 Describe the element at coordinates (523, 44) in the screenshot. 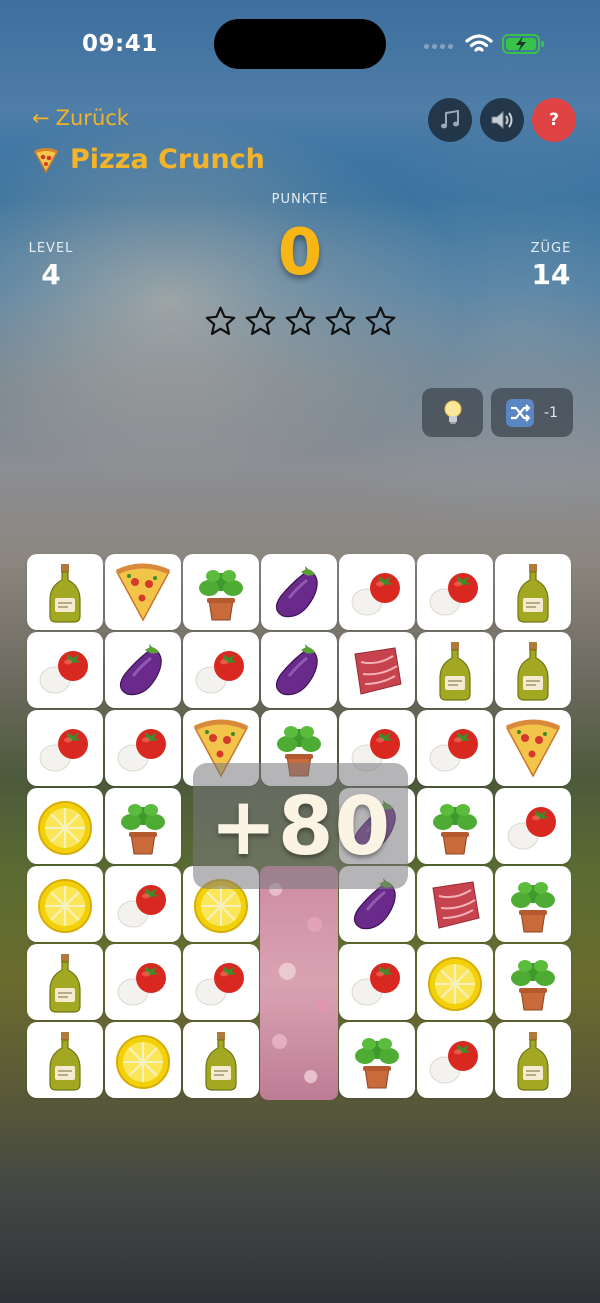

I see `battery-icon` at that location.